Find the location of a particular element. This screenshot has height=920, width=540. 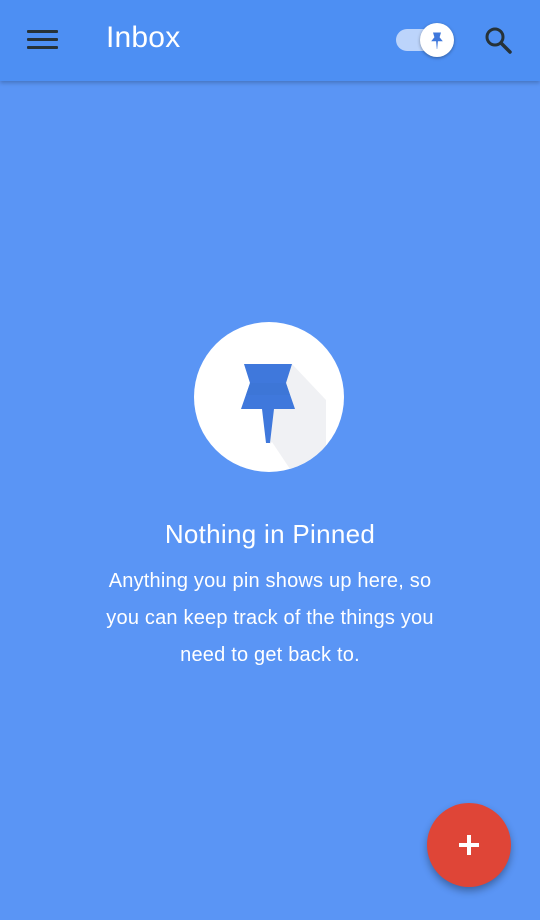

toggle-thumb is located at coordinates (437, 40).